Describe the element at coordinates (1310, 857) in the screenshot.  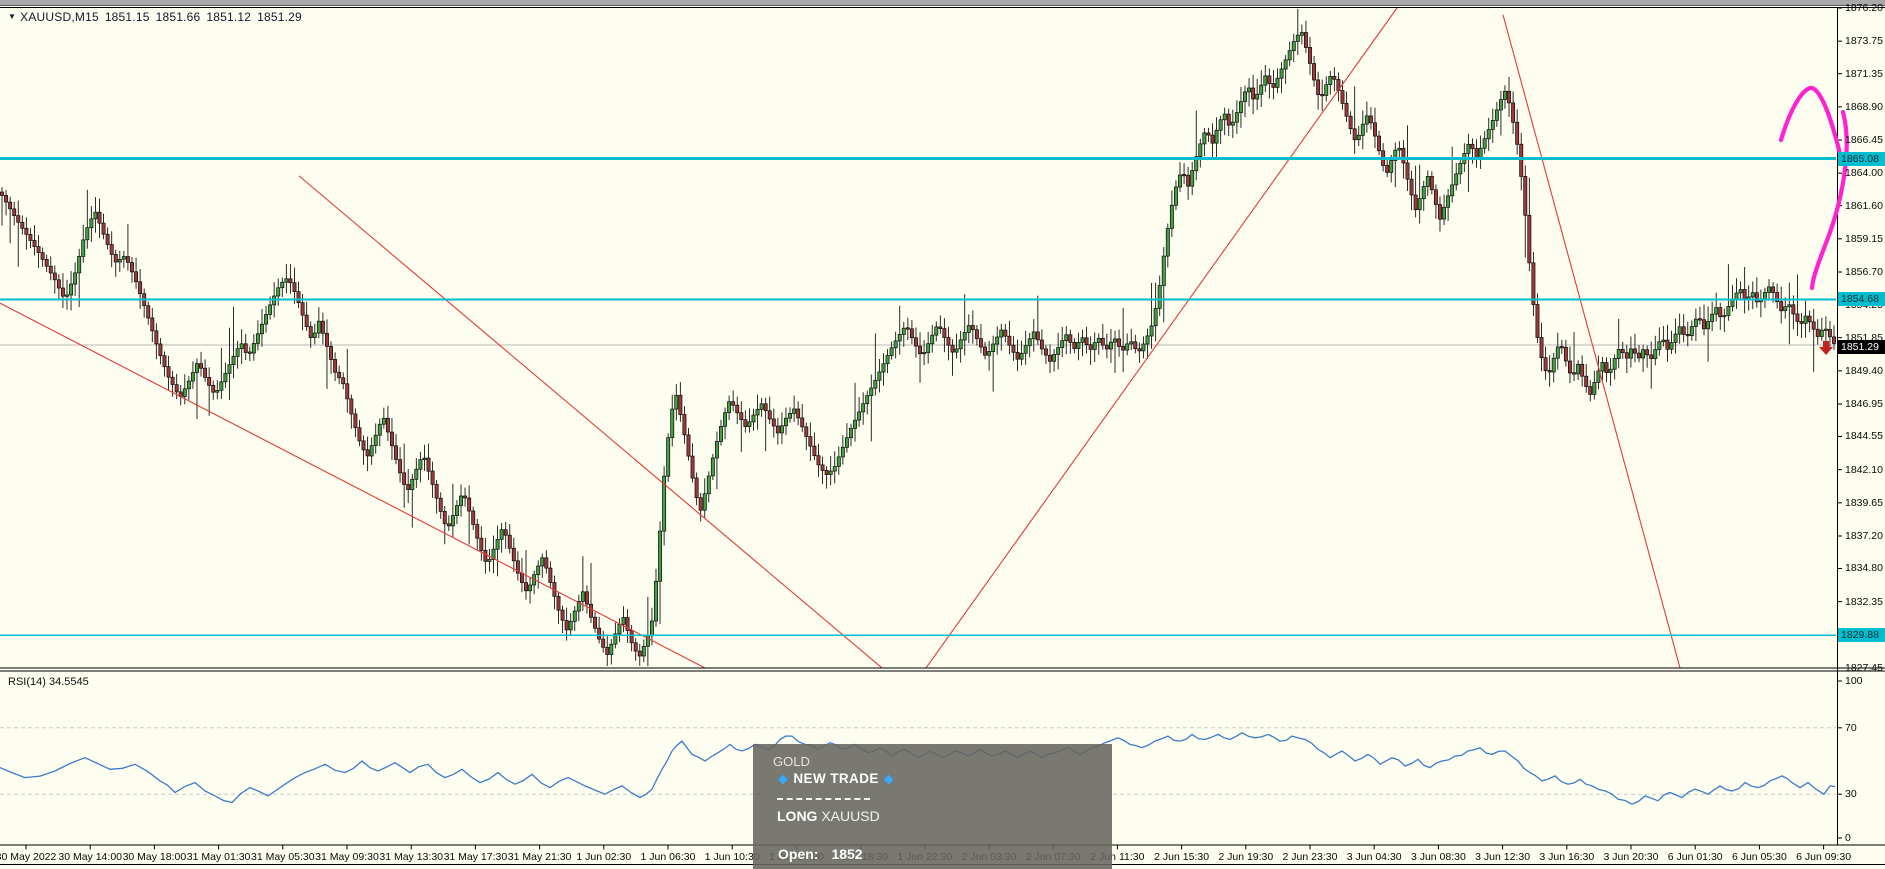
I see `time-axis-label: 2 Jun 23:30` at that location.